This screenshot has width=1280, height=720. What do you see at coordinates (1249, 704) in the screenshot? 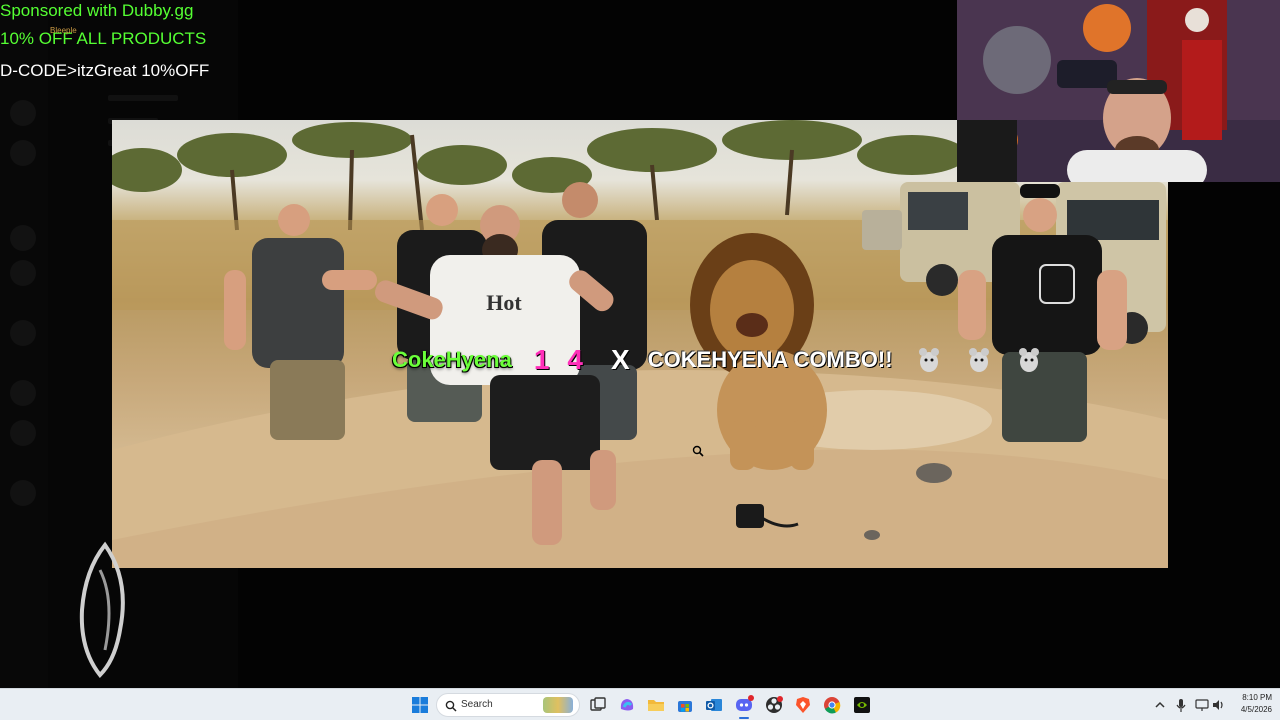
I see `taskbar-clock: 8:10 PM 4/5/2026` at bounding box center [1249, 704].